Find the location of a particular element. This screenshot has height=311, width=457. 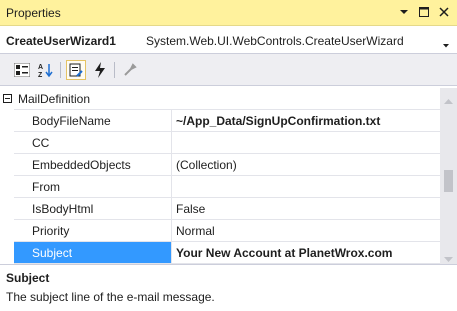

svg-text: Z is located at coordinates (40, 75).